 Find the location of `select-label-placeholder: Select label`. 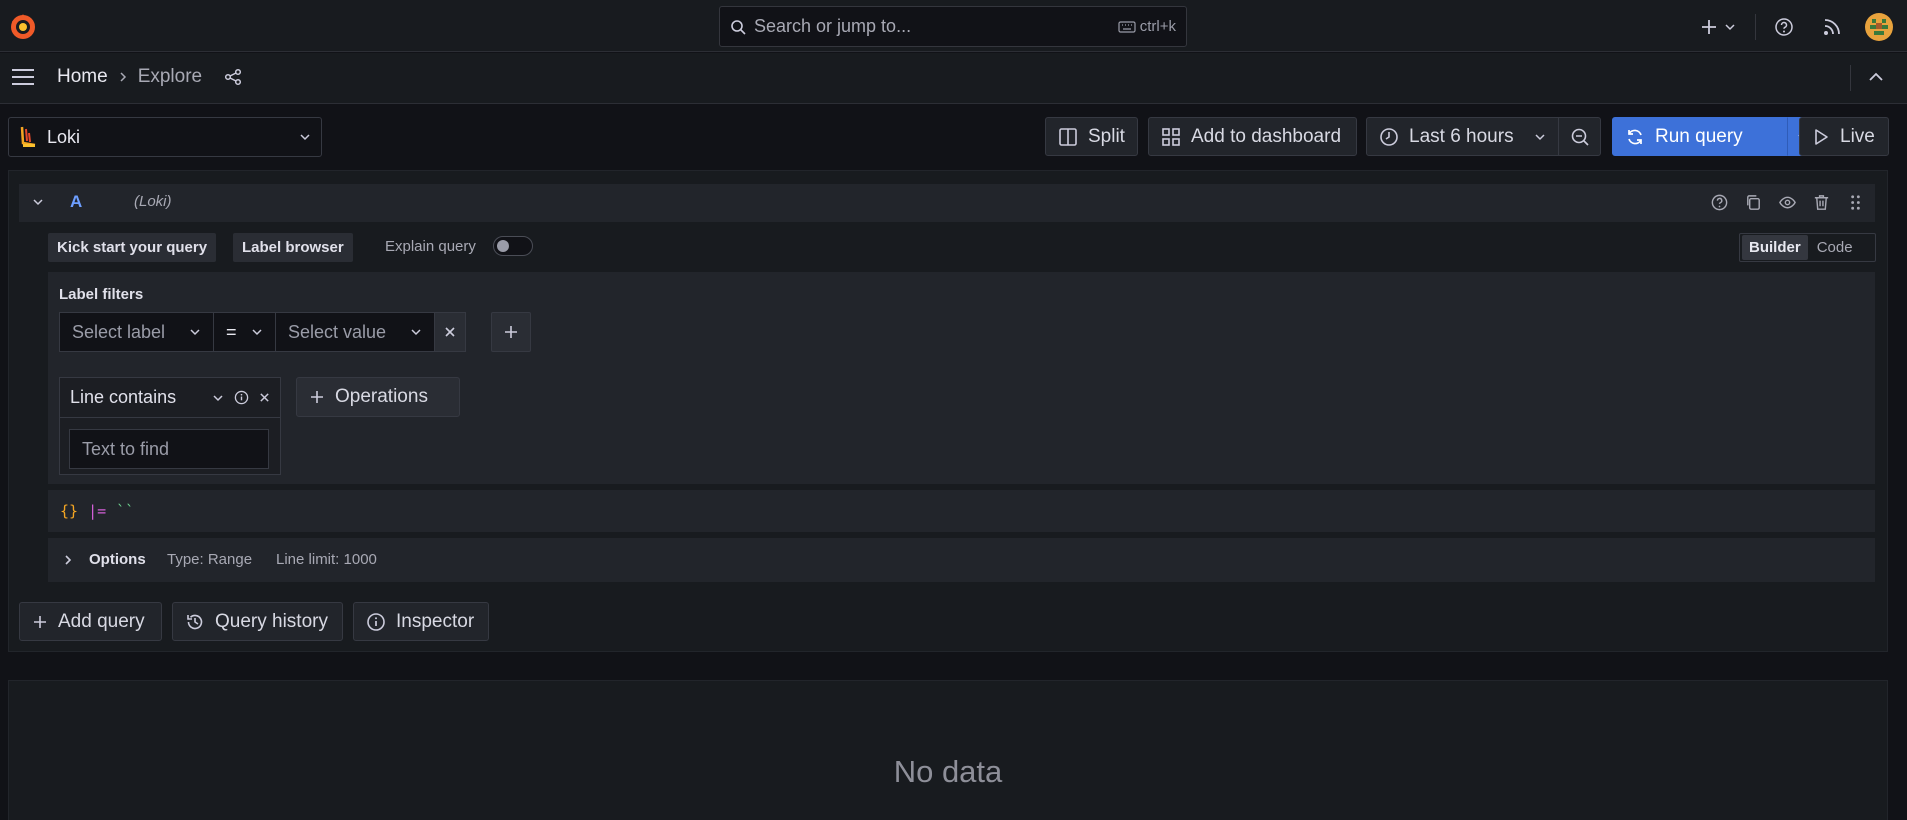

select-label-placeholder: Select label is located at coordinates (119, 331).